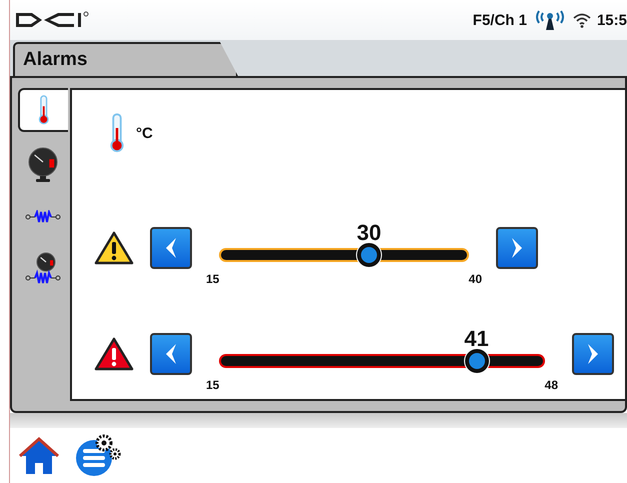 This screenshot has height=483, width=627. I want to click on spring-icon, so click(43, 217).